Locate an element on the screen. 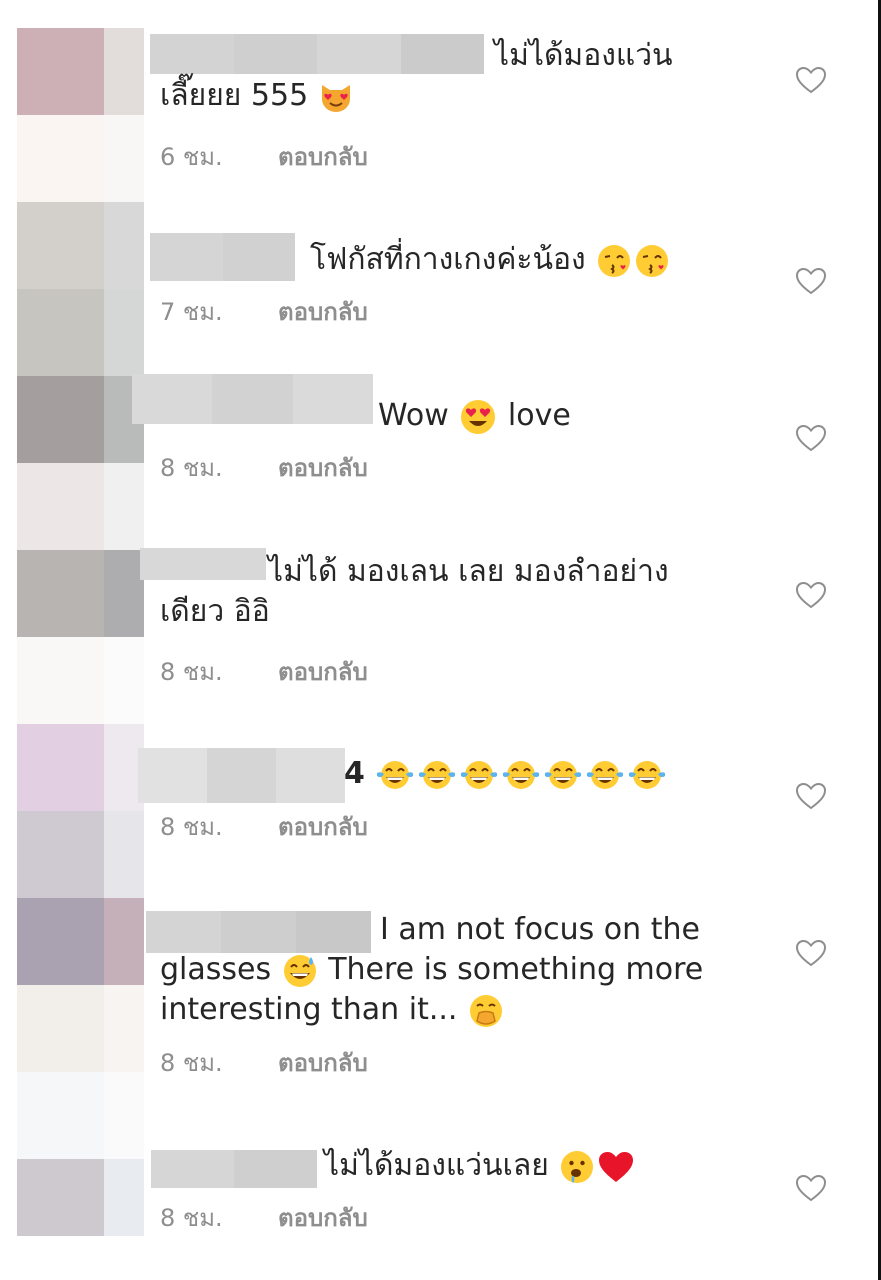  emoji-row is located at coordinates (521, 773).